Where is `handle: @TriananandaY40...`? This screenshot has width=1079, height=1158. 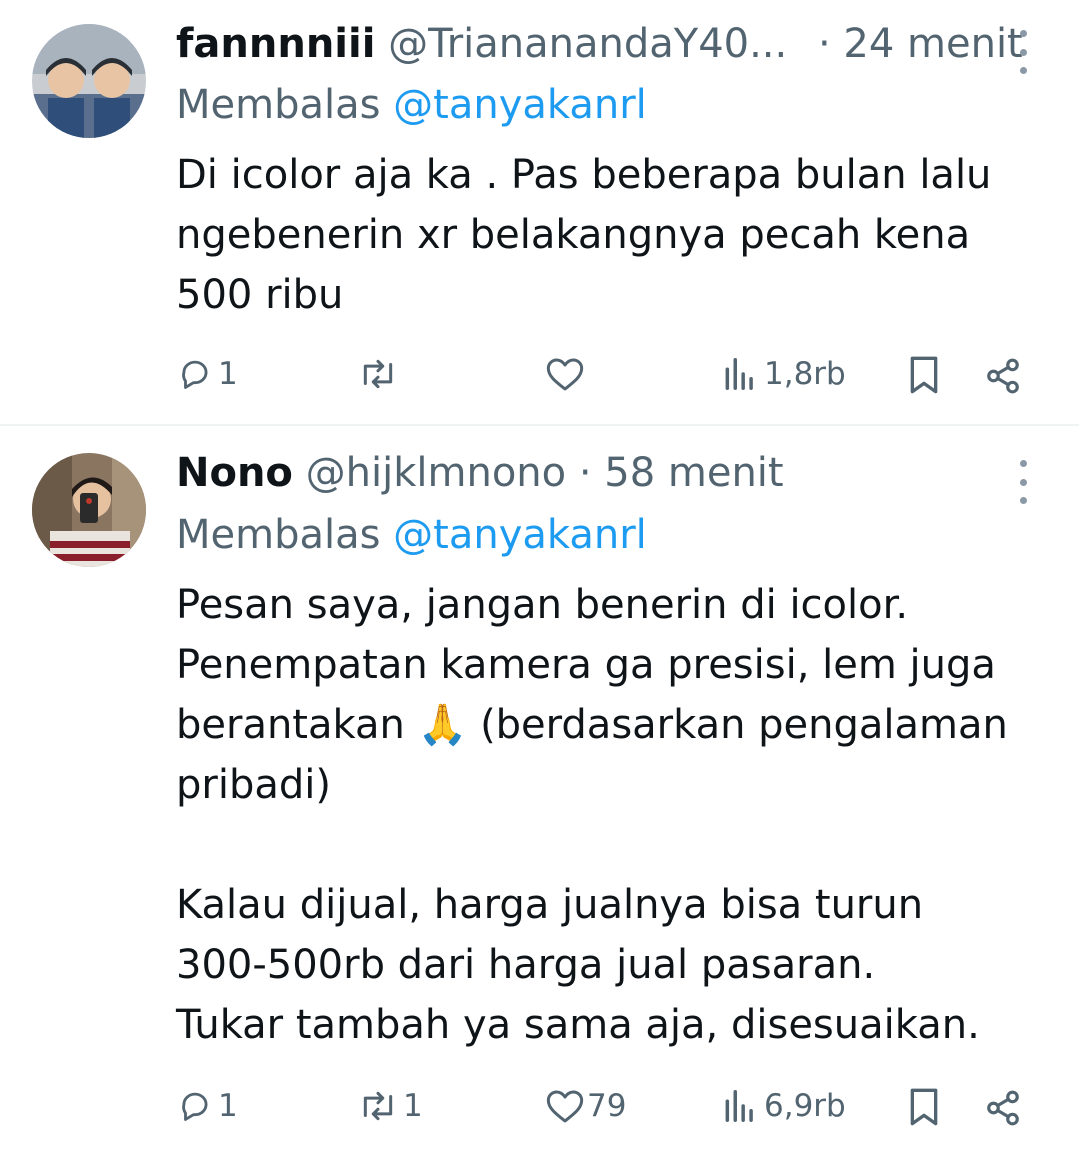 handle: @TriananandaY40... is located at coordinates (587, 44).